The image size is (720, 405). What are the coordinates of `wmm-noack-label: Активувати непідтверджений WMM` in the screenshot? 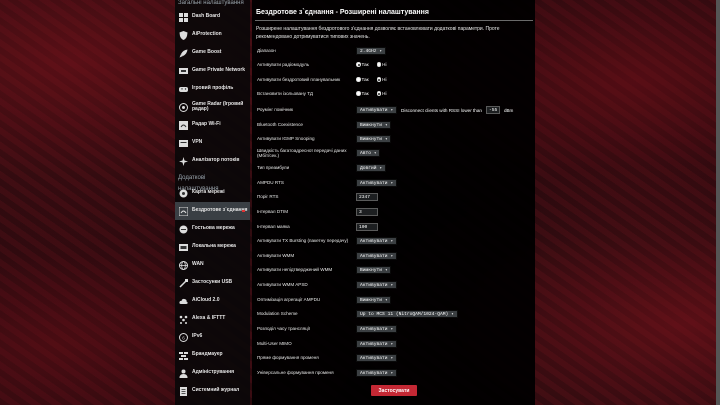 It's located at (295, 270).